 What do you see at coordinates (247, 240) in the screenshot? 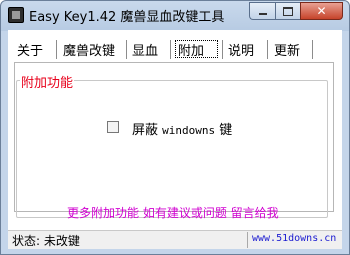
I see `status-separator` at bounding box center [247, 240].